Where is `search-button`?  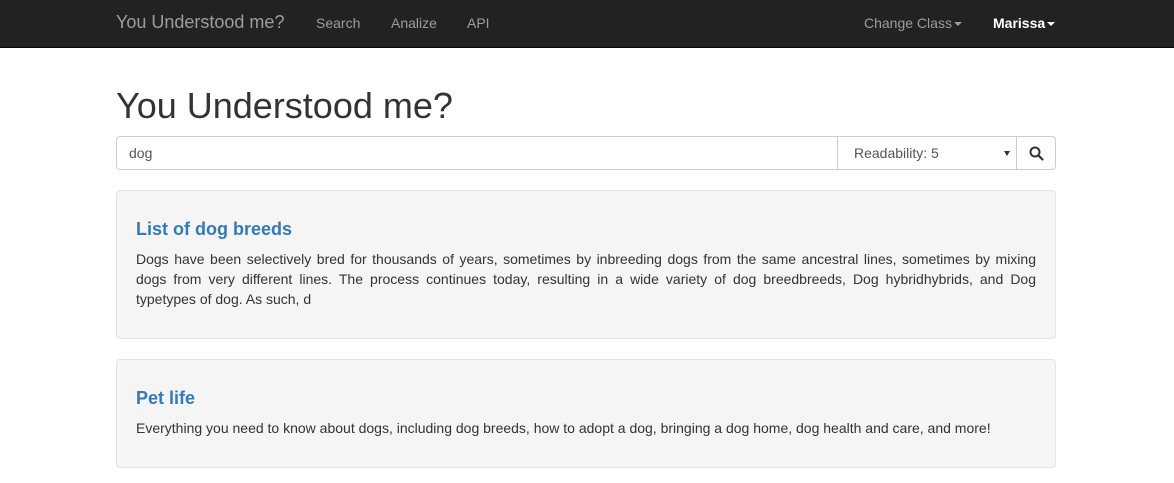
search-button is located at coordinates (1036, 153).